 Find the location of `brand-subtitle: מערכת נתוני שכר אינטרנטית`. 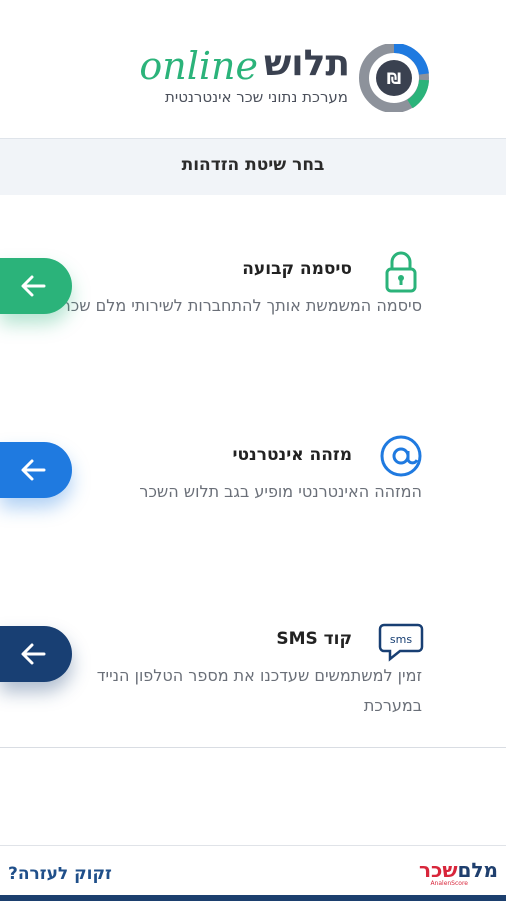

brand-subtitle: מערכת נתוני שכר אינטרנטית is located at coordinates (256, 97).